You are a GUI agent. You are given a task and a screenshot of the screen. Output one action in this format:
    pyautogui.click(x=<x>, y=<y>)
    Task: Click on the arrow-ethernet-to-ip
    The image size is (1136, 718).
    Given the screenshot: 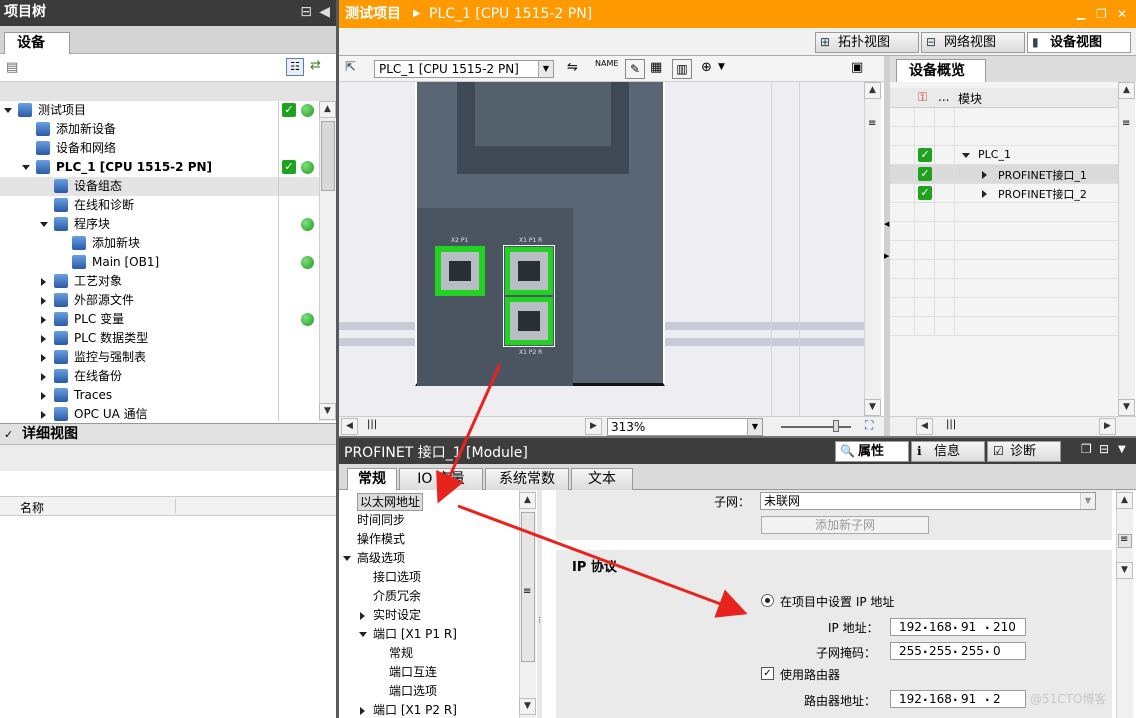 What is the action you would take?
    pyautogui.click(x=602, y=561)
    